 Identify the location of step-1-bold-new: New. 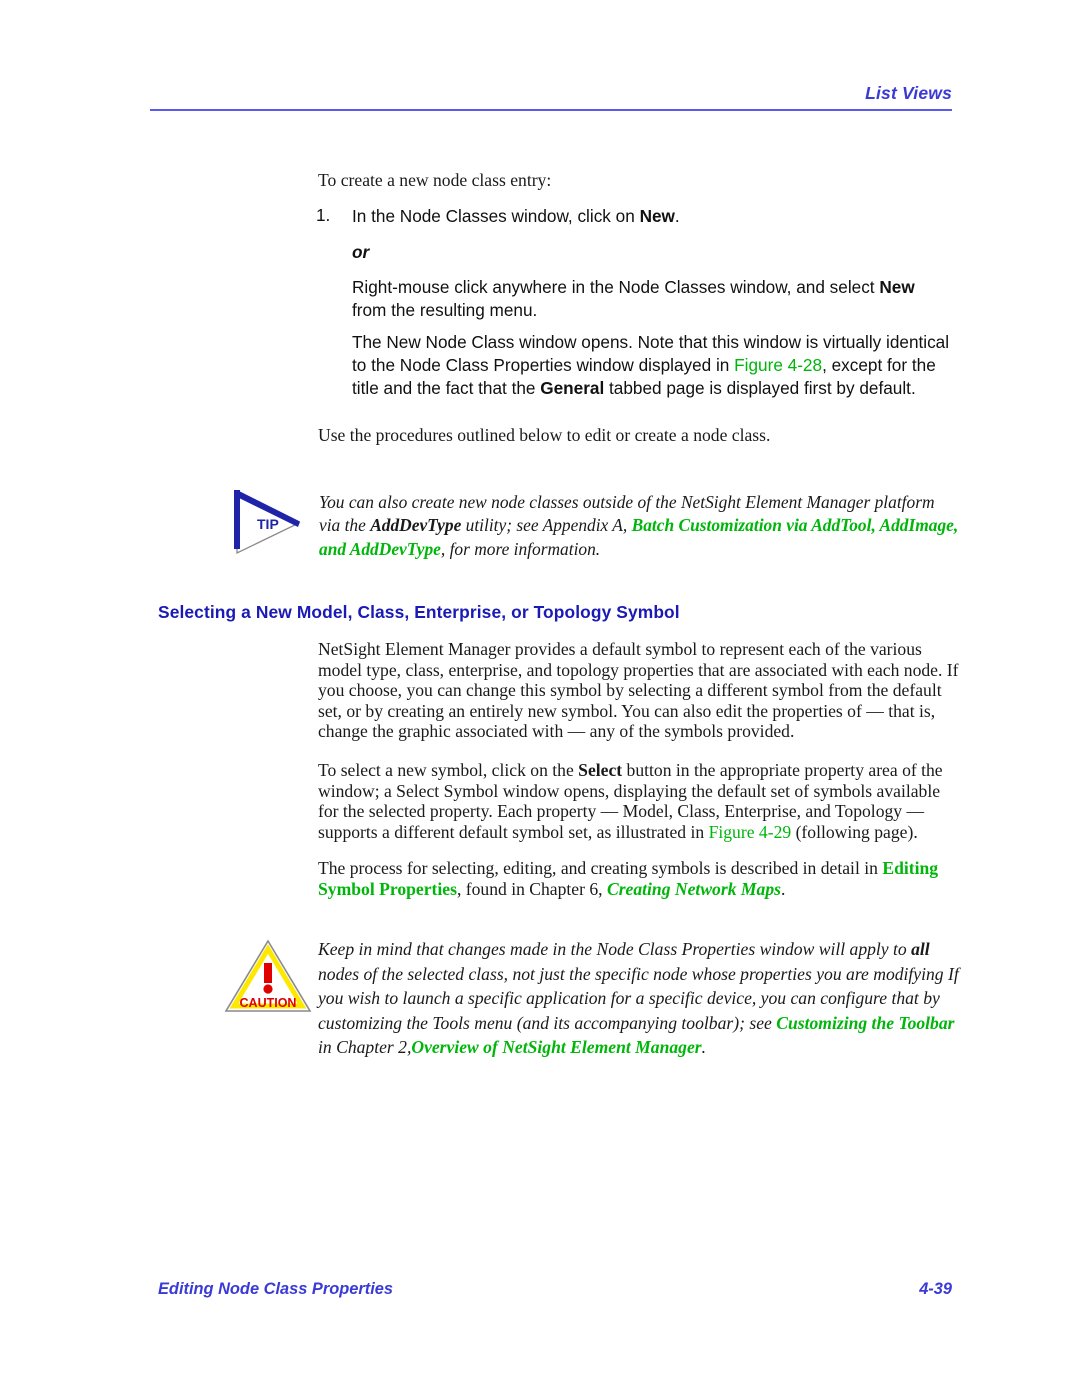
(657, 216).